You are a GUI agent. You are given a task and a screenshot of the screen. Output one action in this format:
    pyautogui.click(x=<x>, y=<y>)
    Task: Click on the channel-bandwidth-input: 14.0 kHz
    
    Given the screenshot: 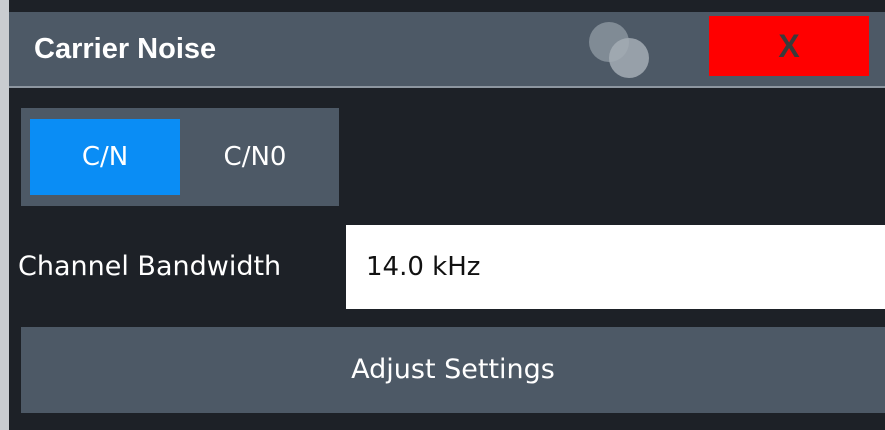 What is the action you would take?
    pyautogui.click(x=615, y=267)
    